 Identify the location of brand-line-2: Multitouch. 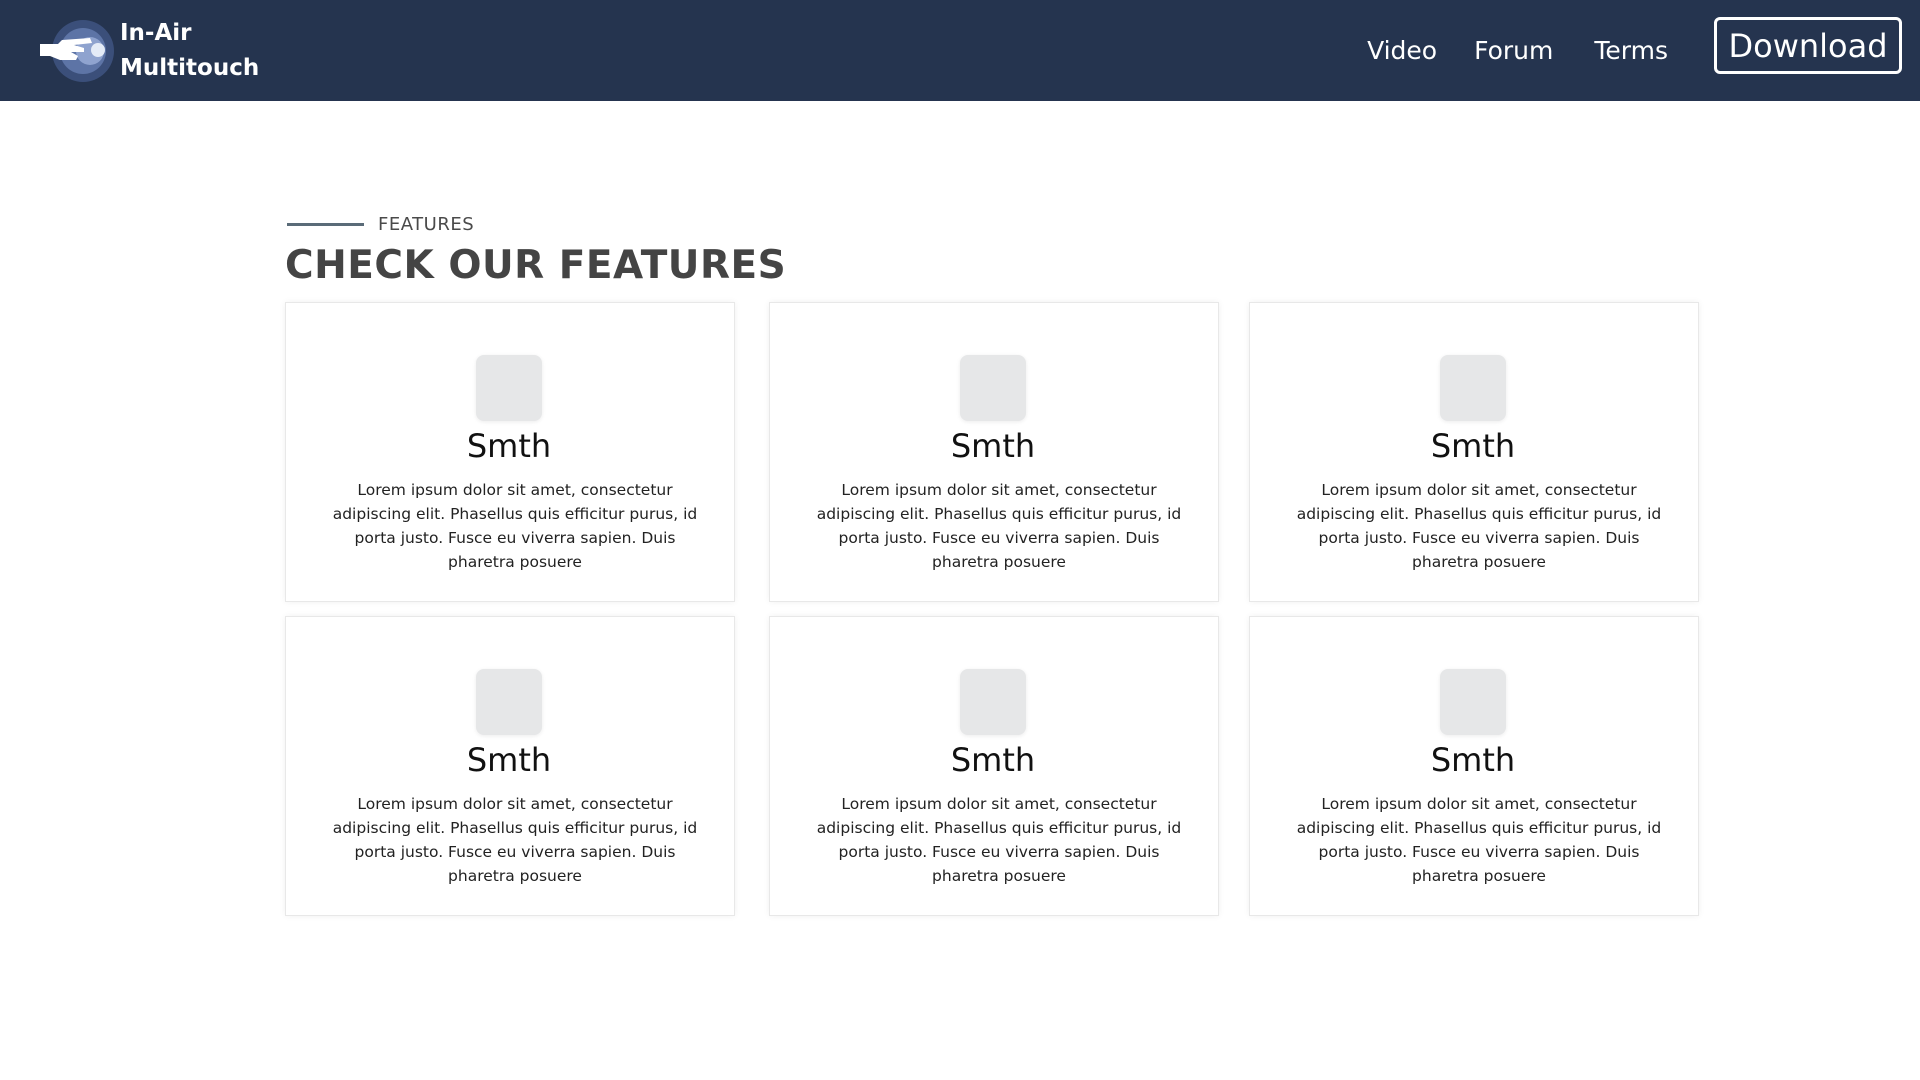
(190, 68).